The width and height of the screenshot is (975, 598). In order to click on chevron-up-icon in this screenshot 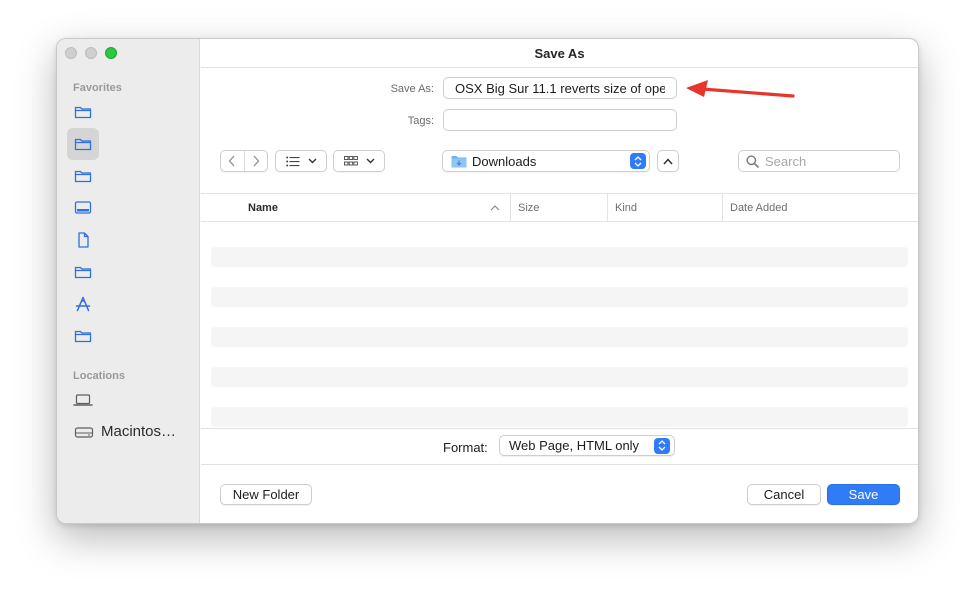, I will do `click(668, 160)`.